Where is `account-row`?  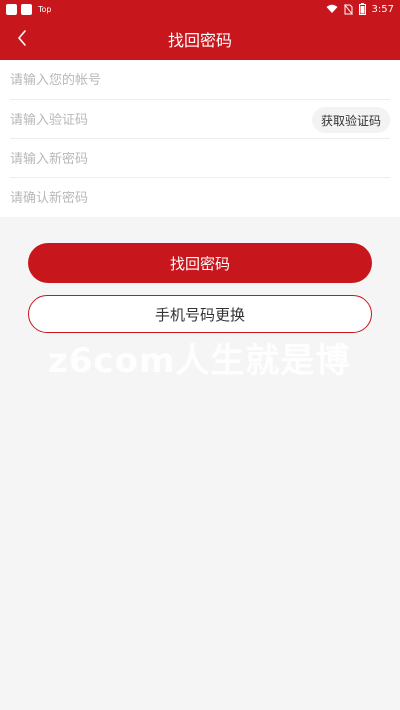 account-row is located at coordinates (200, 80).